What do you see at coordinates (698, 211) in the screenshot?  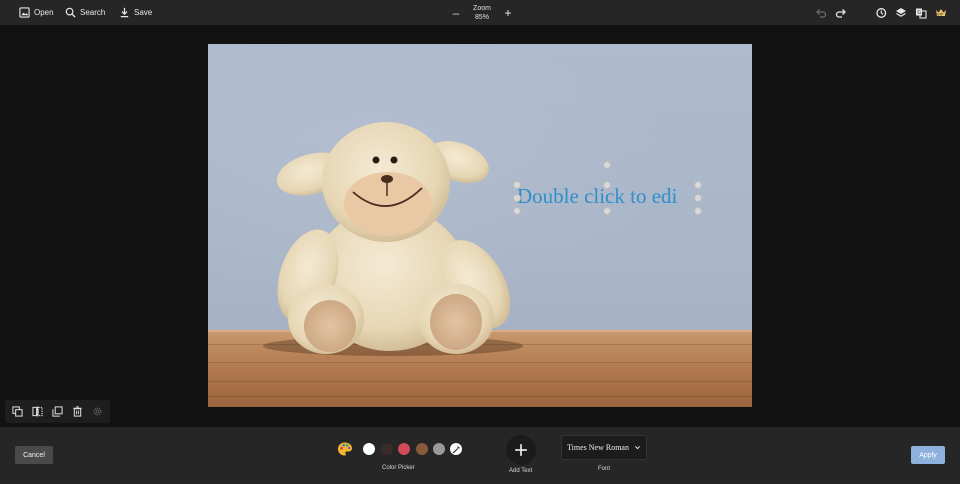 I see `resize-handle-bottom-right` at bounding box center [698, 211].